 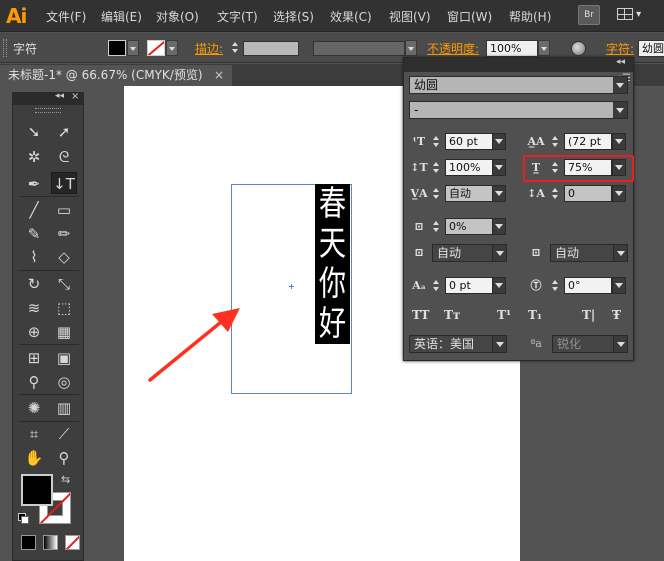 What do you see at coordinates (504, 315) in the screenshot?
I see `superscript-button: T¹` at bounding box center [504, 315].